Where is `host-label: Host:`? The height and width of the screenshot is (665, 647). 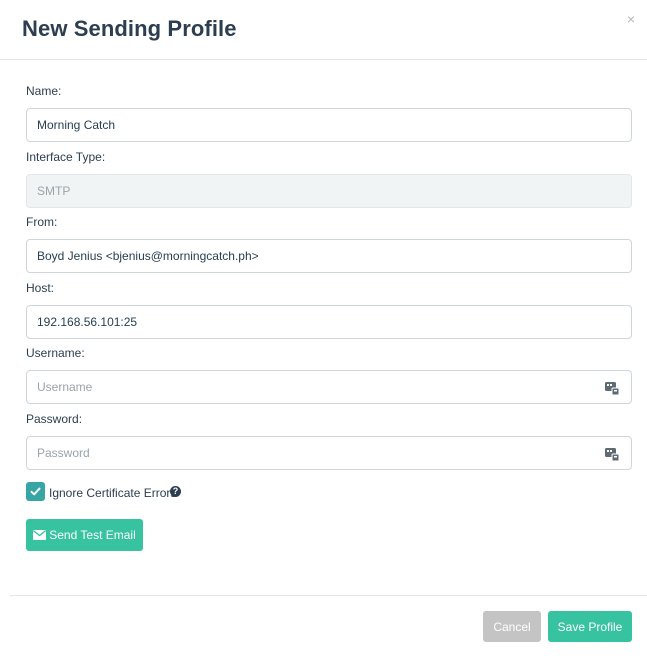
host-label: Host: is located at coordinates (40, 288).